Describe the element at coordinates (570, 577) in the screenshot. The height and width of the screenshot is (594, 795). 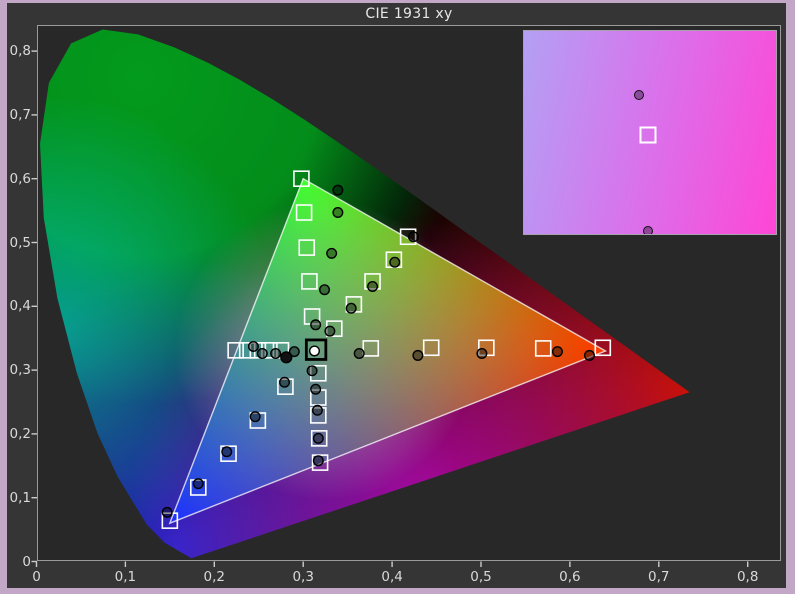
I see `x-tick-label: 0,6` at that location.